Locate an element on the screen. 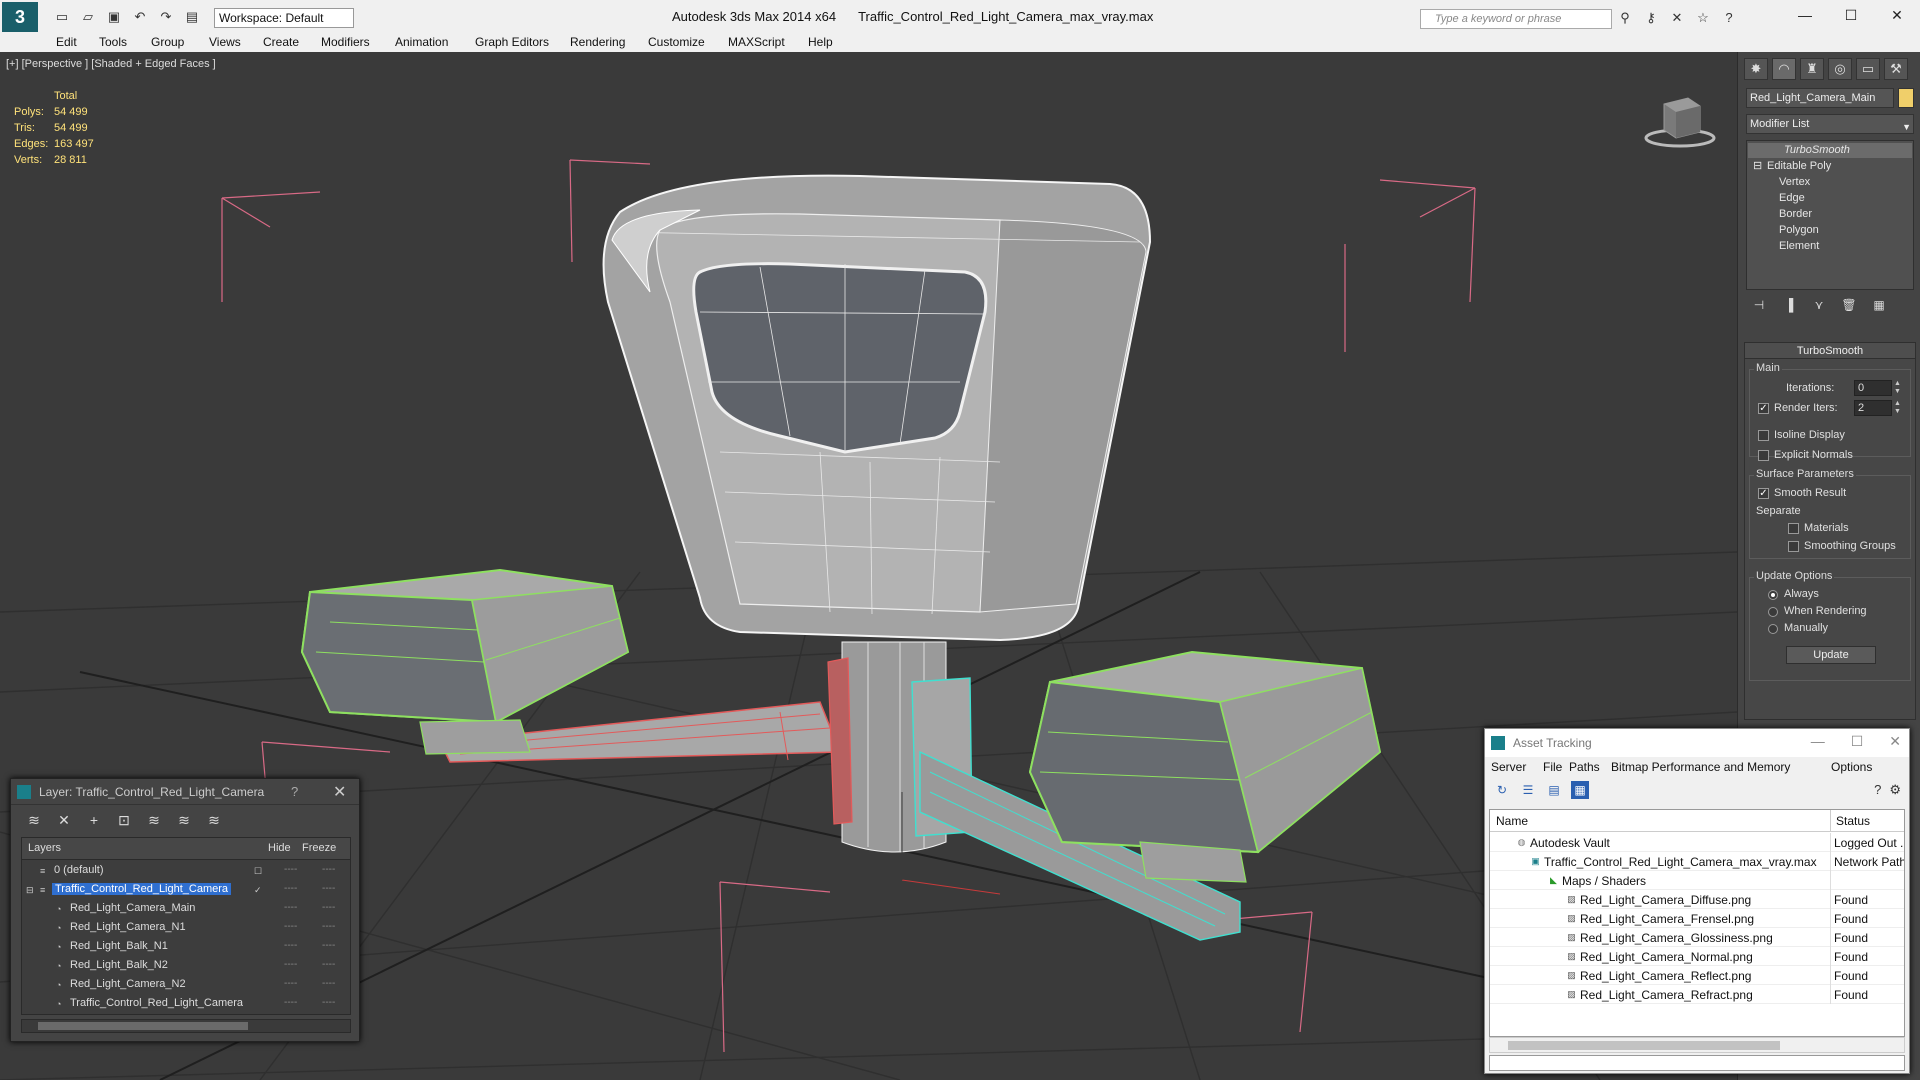 Image resolution: width=1920 pixels, height=1080 pixels. make-unique-icon: ⋎ is located at coordinates (1819, 305).